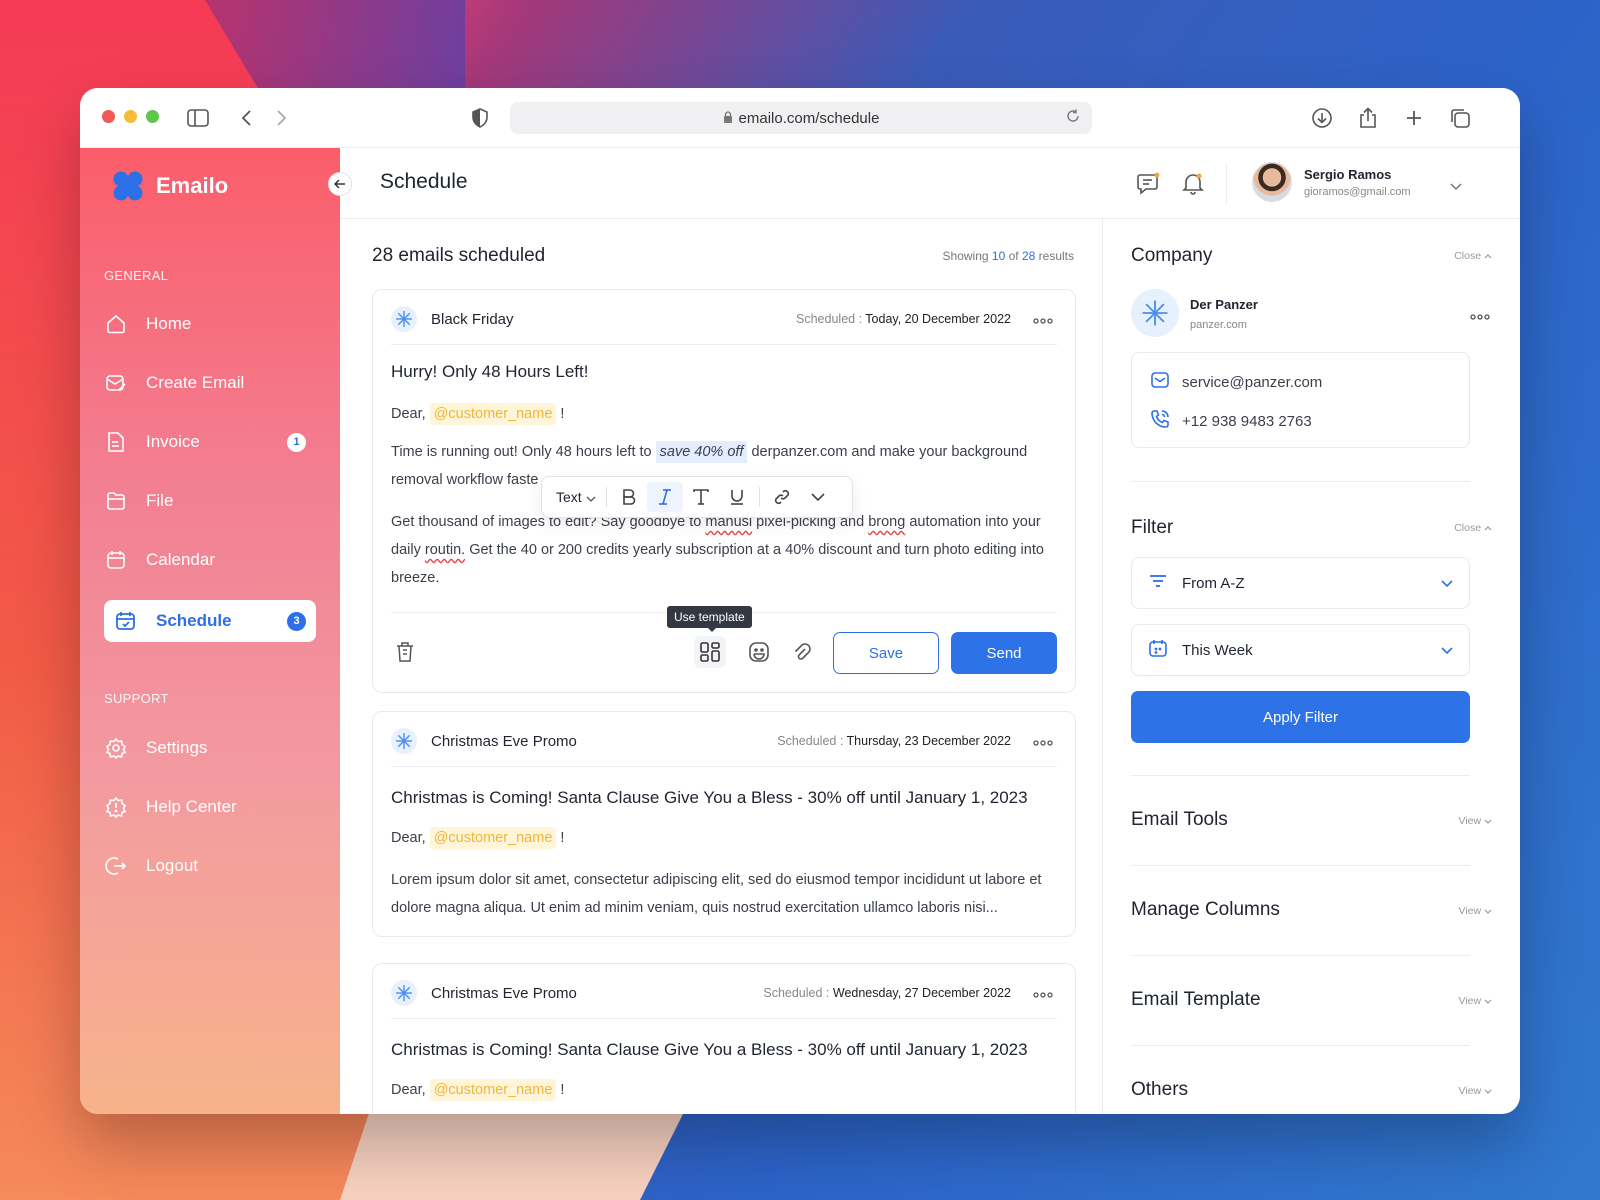  I want to click on sort-icon, so click(1158, 583).